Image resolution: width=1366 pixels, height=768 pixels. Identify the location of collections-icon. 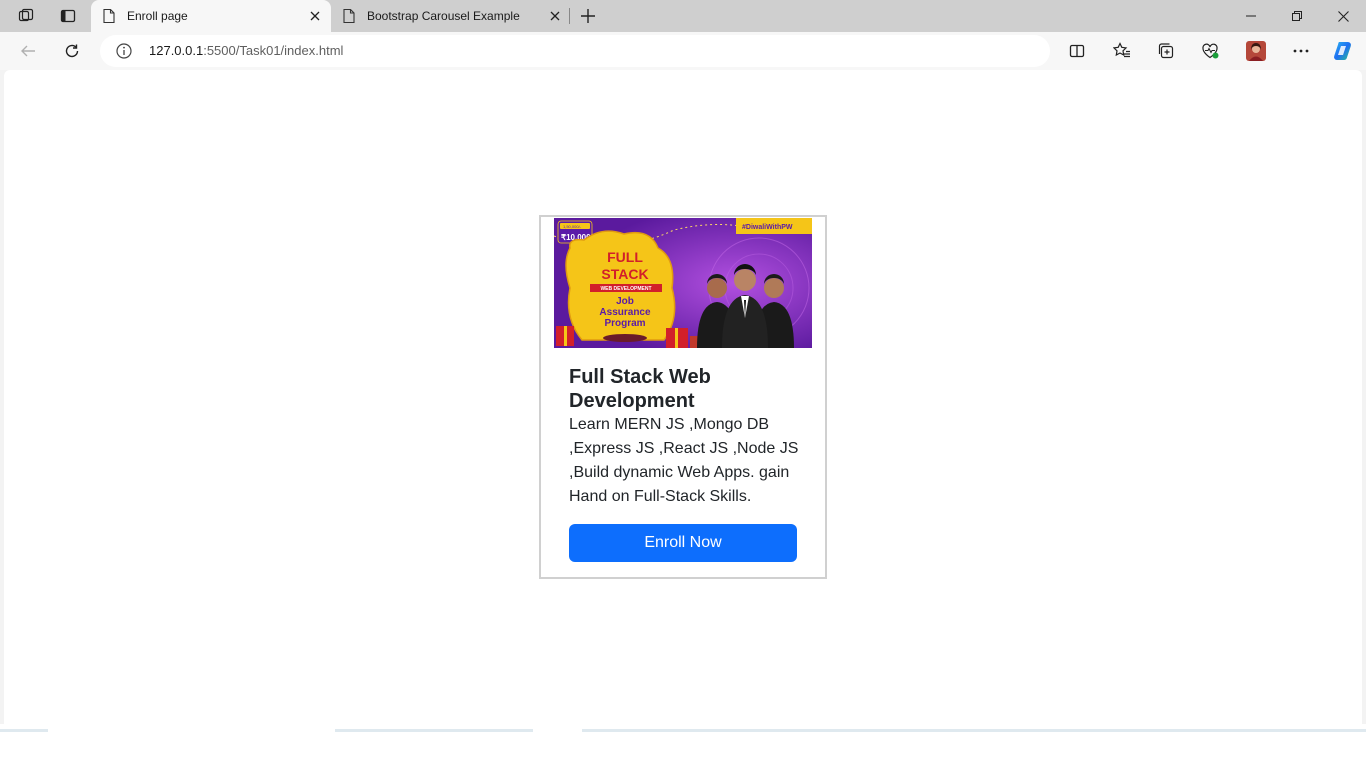
(1166, 51).